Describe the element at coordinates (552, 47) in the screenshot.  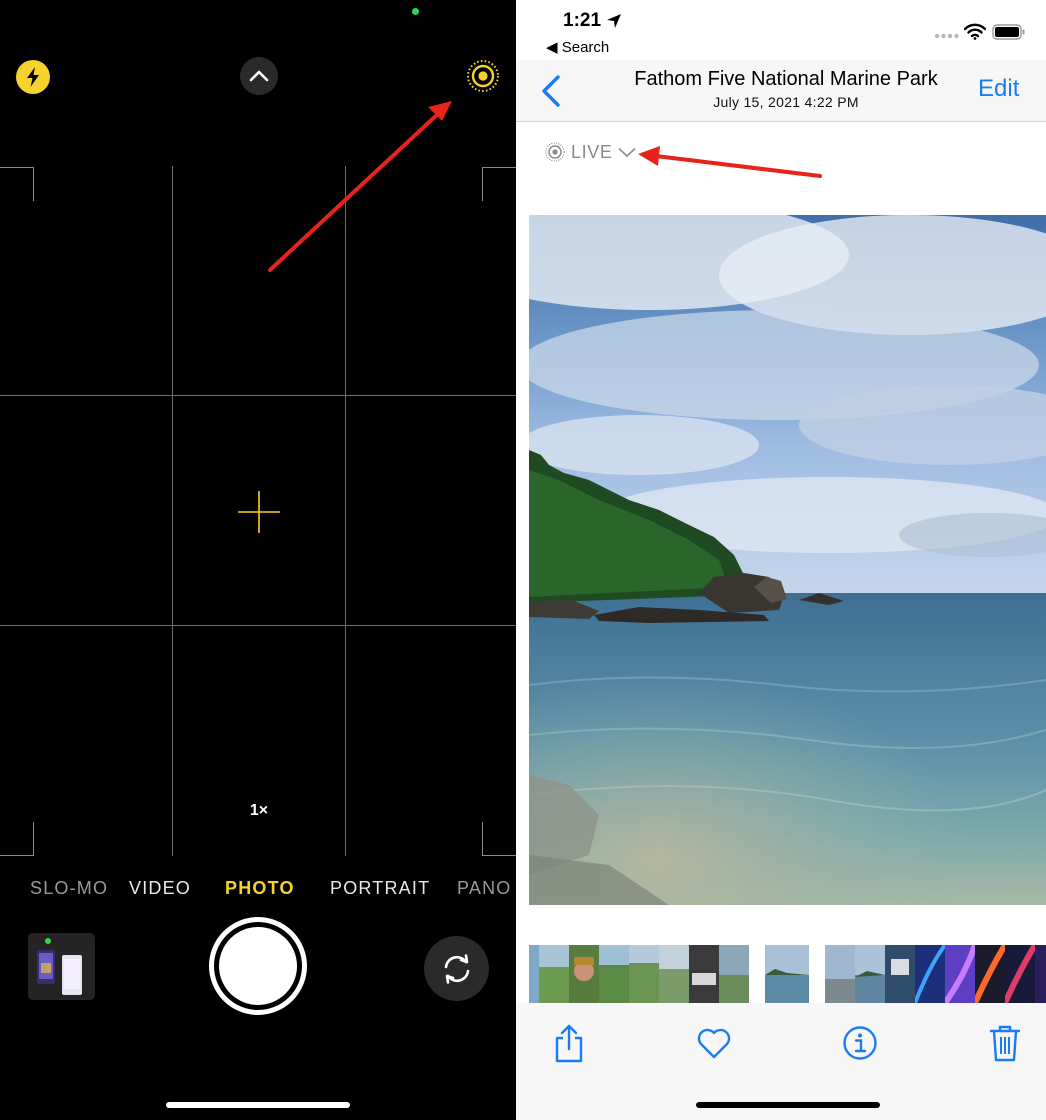
I see `back-triangle-icon: ◀` at that location.